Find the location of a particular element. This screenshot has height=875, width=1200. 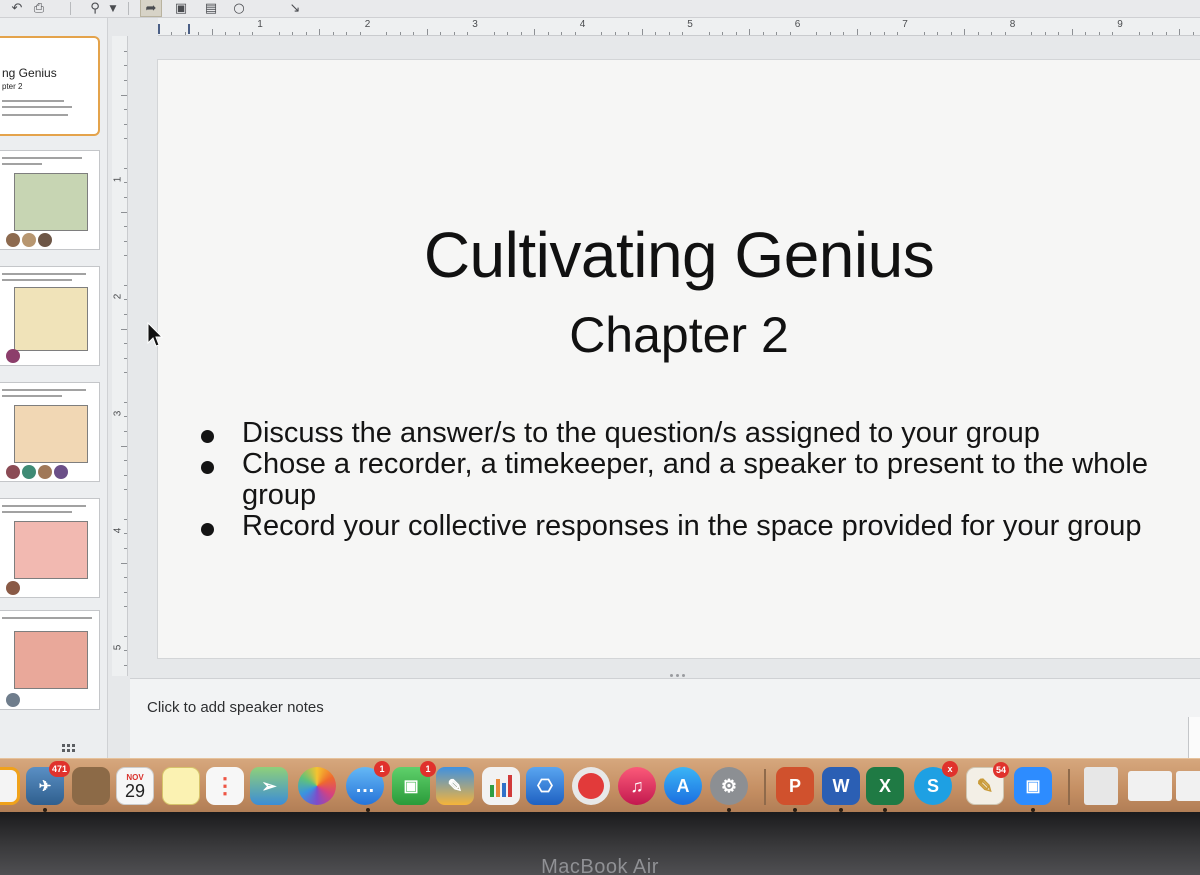

downloads-icon is located at coordinates (1188, 786).